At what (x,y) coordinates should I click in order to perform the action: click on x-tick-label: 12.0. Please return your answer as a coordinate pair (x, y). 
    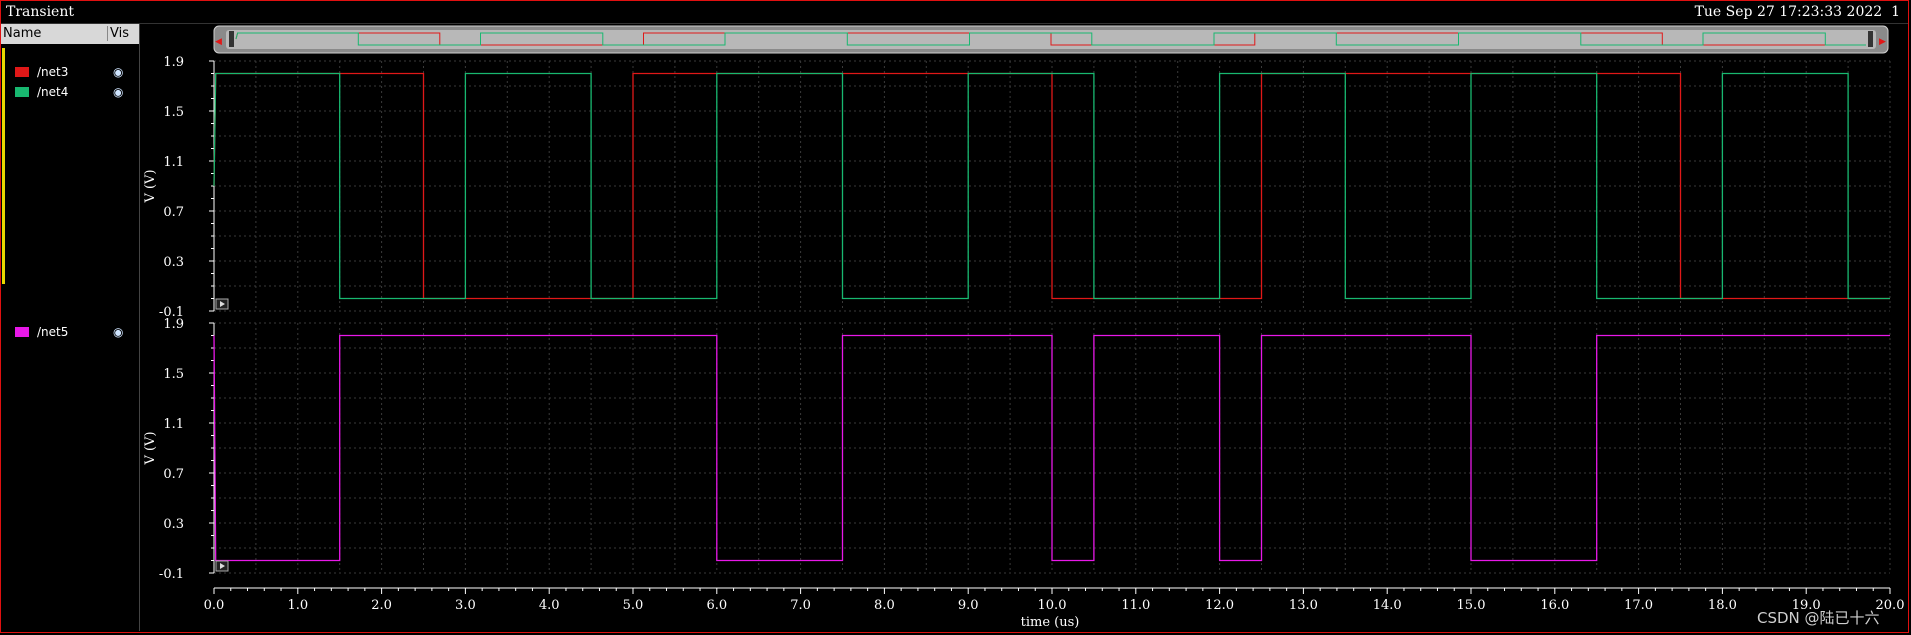
    Looking at the image, I should click on (1219, 605).